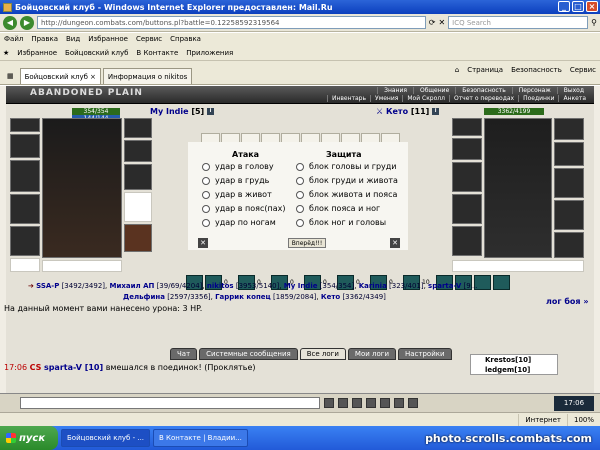 The height and width of the screenshot is (450, 600). What do you see at coordinates (467, 127) in the screenshot?
I see `right-helmet-slot` at bounding box center [467, 127].